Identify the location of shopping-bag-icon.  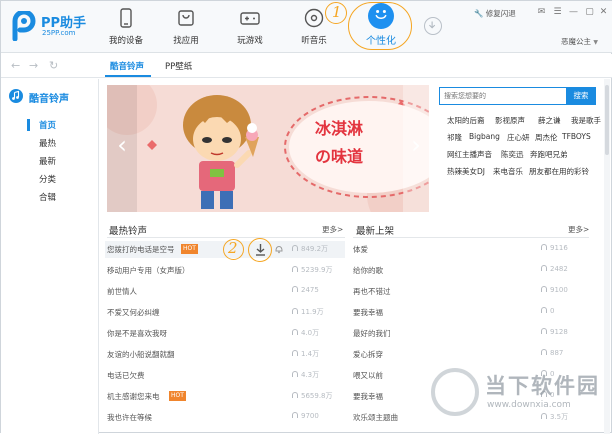
(186, 18).